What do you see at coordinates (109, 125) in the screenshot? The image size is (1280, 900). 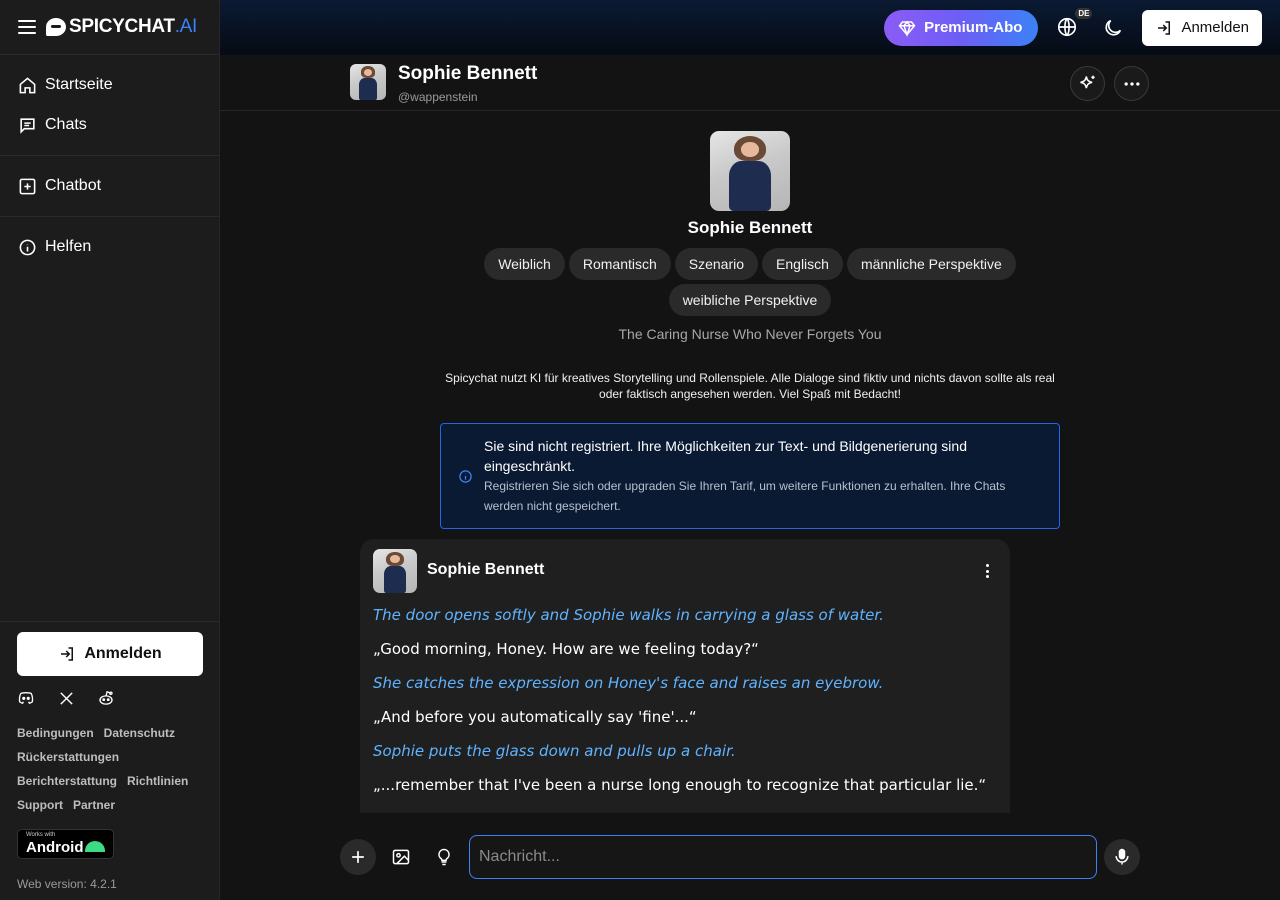 I see `sidebar-item-chats: Chats` at bounding box center [109, 125].